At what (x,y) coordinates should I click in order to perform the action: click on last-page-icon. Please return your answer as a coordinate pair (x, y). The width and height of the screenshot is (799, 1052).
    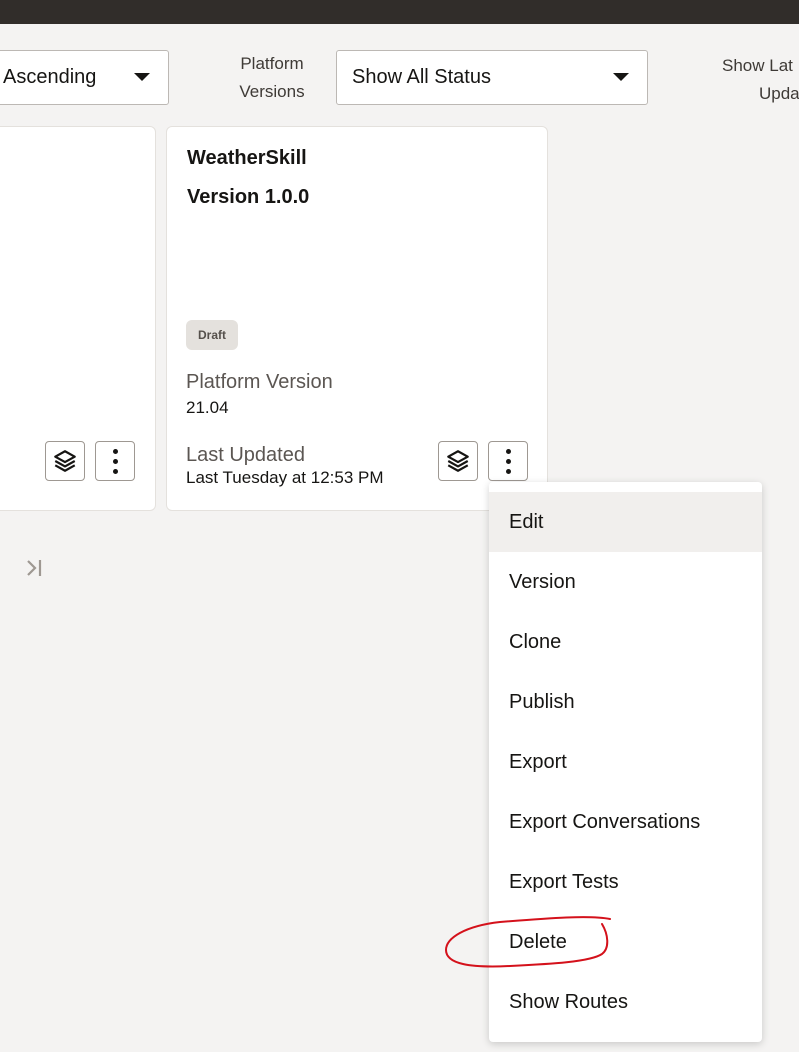
    Looking at the image, I should click on (35, 568).